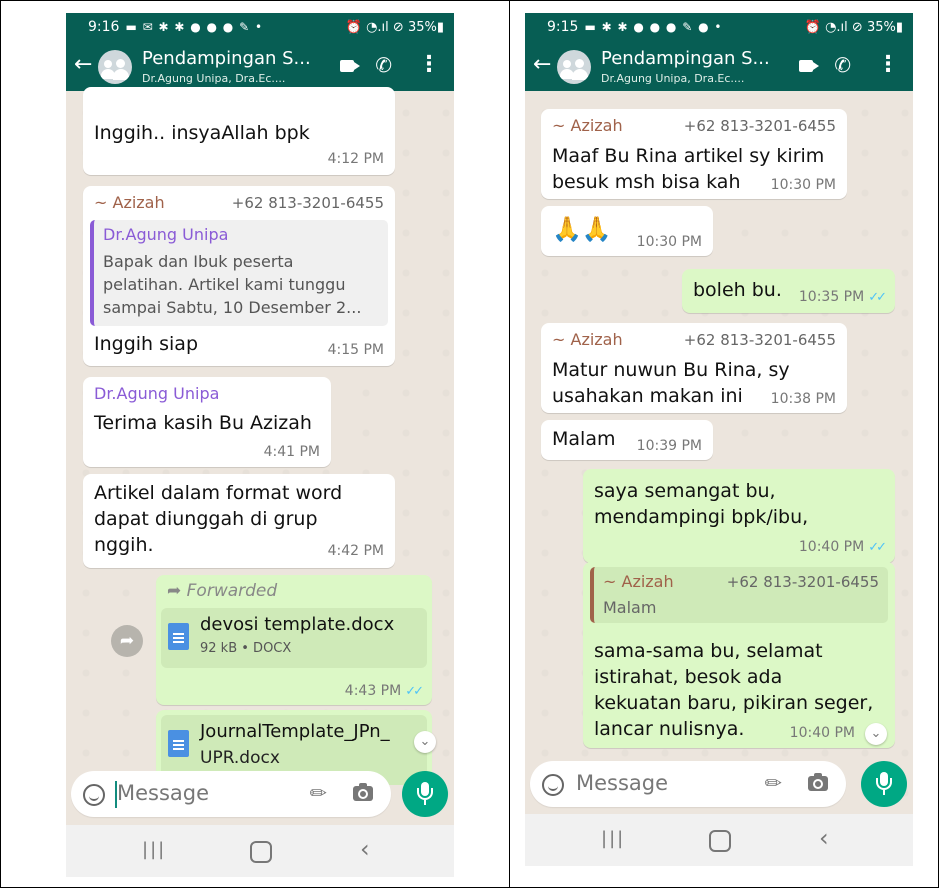 Image resolution: width=939 pixels, height=888 pixels. I want to click on emoji-text: 🙏🙏, so click(582, 229).